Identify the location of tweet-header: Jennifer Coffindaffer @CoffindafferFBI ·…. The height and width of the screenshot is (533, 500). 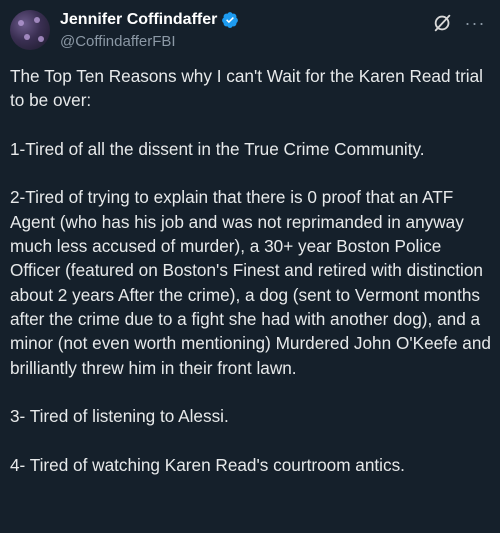
(250, 31).